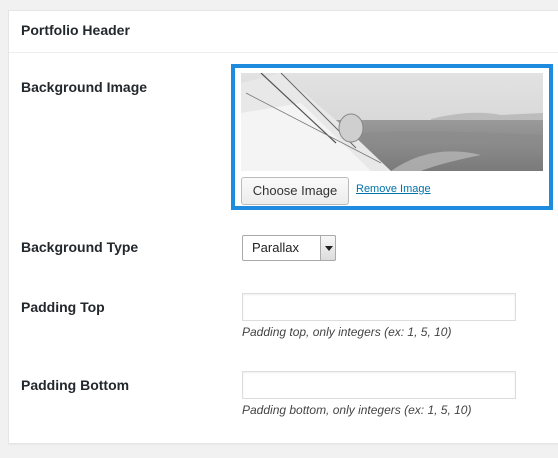  What do you see at coordinates (283, 32) in the screenshot?
I see `metabox-title: Portfolio Header` at bounding box center [283, 32].